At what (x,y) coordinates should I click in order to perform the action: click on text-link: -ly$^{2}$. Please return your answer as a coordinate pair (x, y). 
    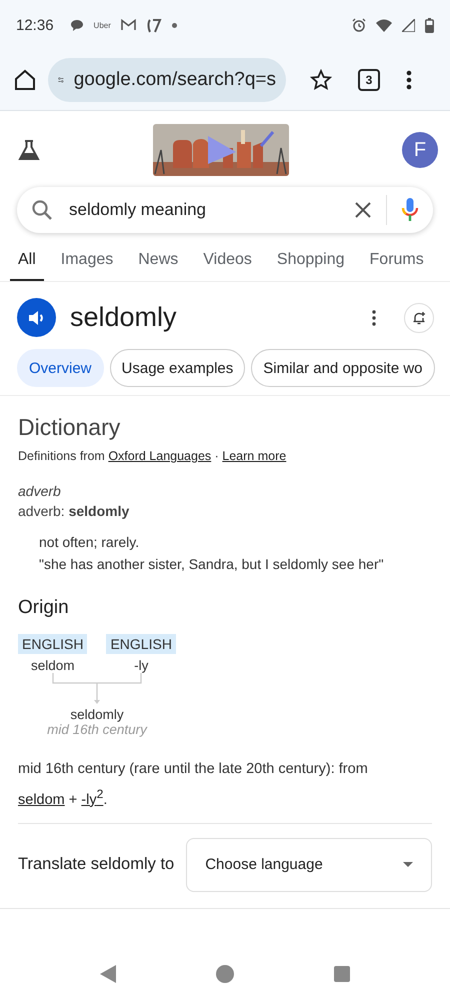
    Looking at the image, I should click on (92, 800).